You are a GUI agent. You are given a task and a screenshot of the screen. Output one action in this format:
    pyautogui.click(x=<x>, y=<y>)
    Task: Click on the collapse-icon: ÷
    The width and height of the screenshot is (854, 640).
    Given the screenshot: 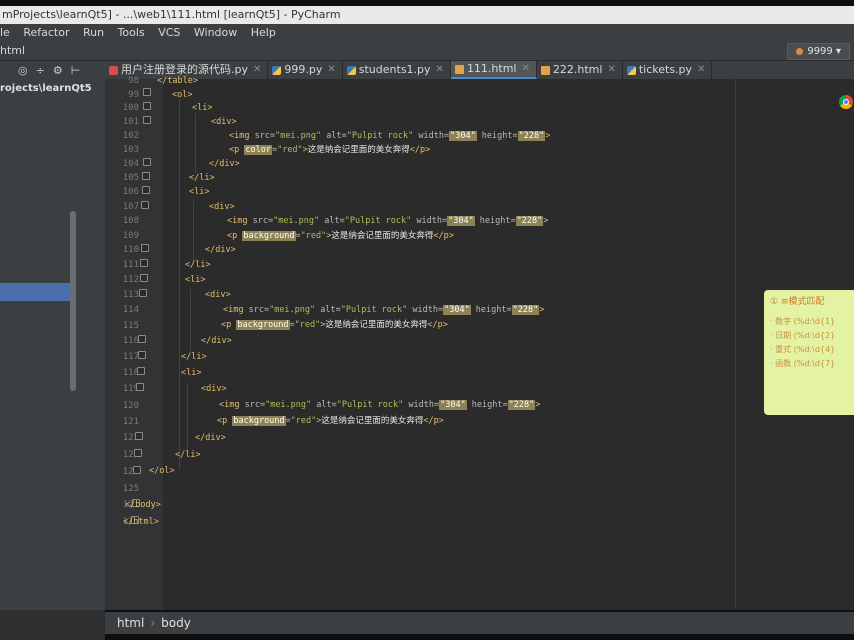 What is the action you would take?
    pyautogui.click(x=40, y=70)
    